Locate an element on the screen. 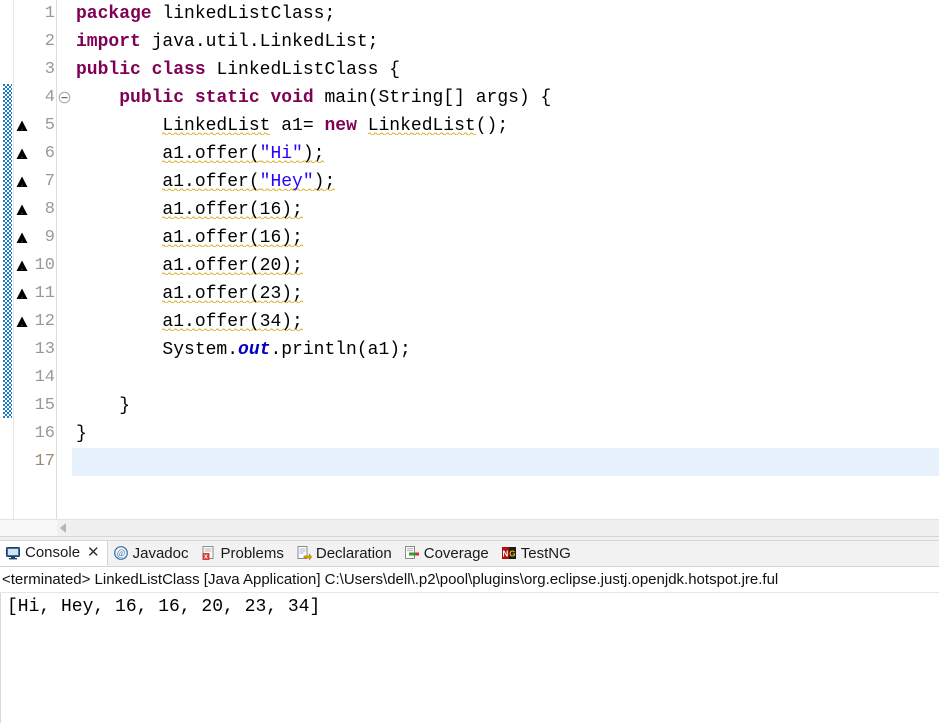 The width and height of the screenshot is (939, 723). code-token: out is located at coordinates (254, 350).